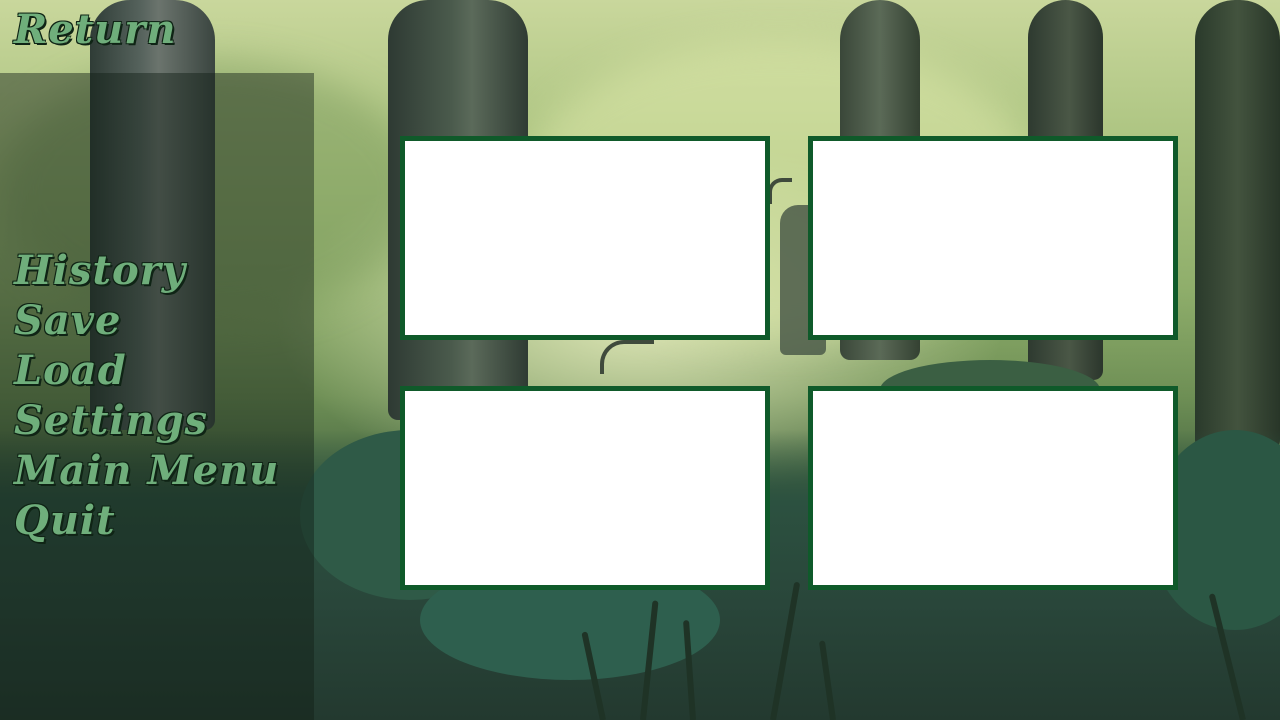 The width and height of the screenshot is (1280, 720). I want to click on menu-item-load: Load, so click(146, 371).